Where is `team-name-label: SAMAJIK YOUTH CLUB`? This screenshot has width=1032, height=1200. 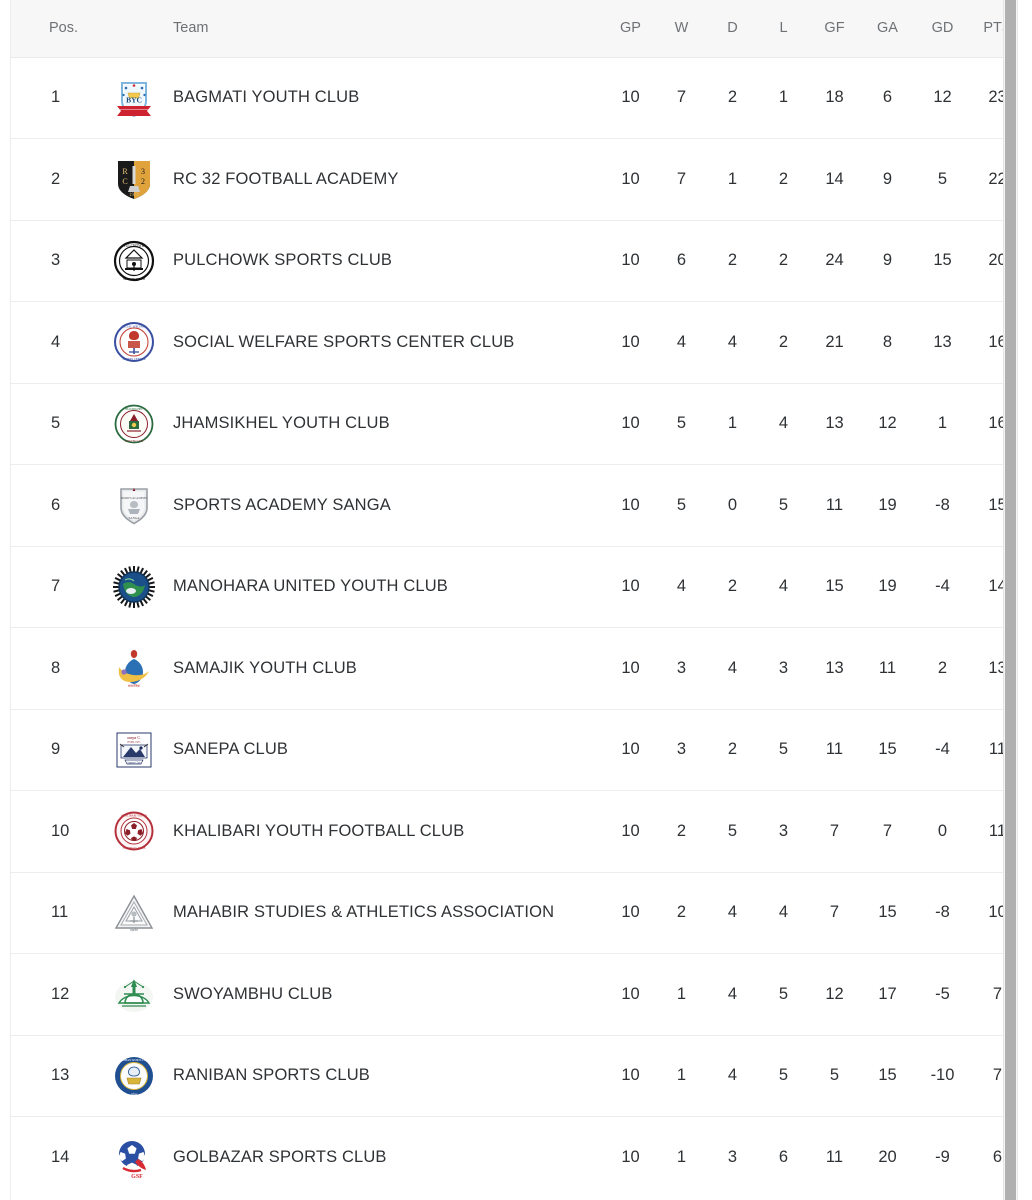
team-name-label: SAMAJIK YOUTH CLUB is located at coordinates (265, 667).